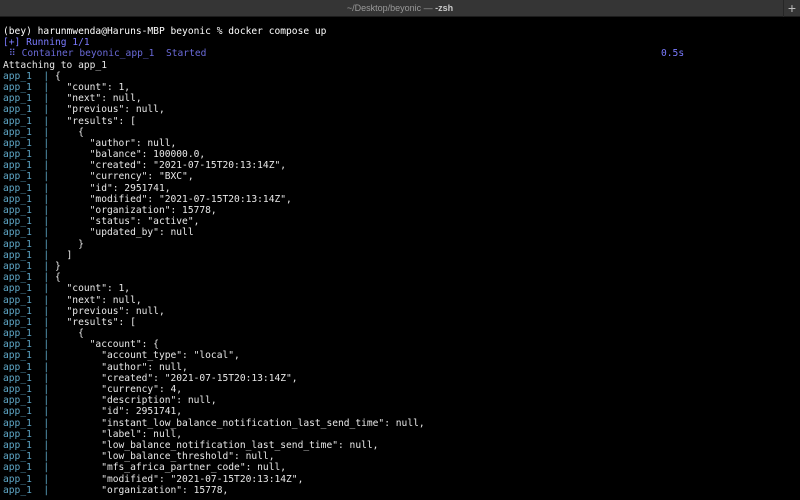 The image size is (800, 500). I want to click on log-line: app_1 | "label": null,, so click(401, 434).